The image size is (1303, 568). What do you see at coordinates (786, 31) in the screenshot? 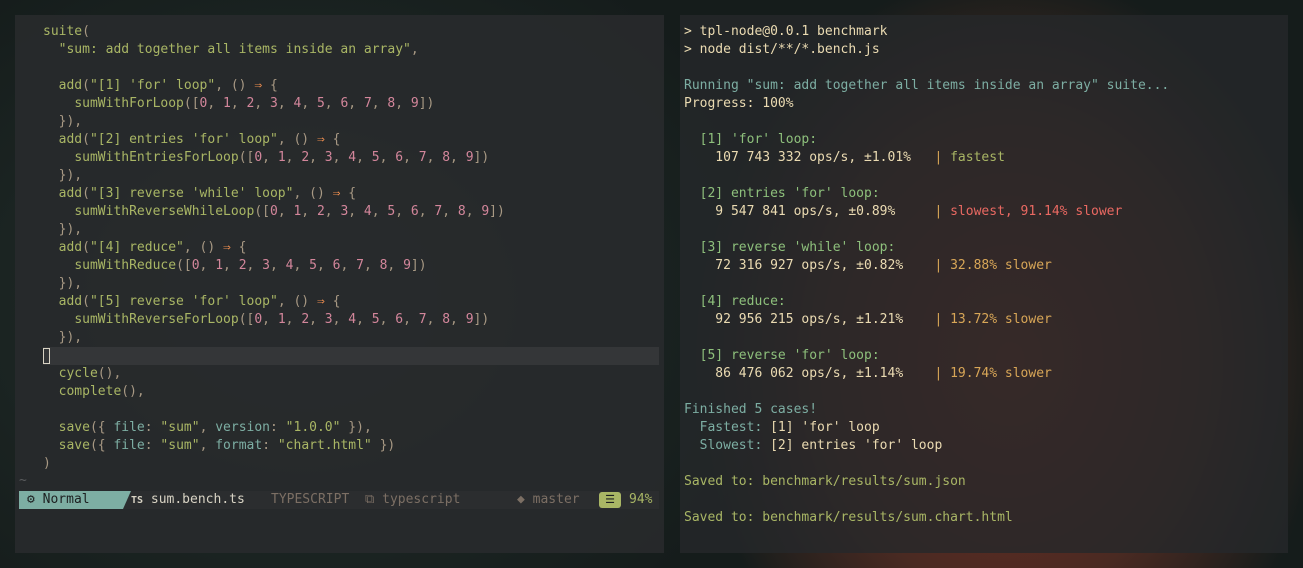
I see `terminal-token: > tpl-node@0.0.1 benchmark` at bounding box center [786, 31].